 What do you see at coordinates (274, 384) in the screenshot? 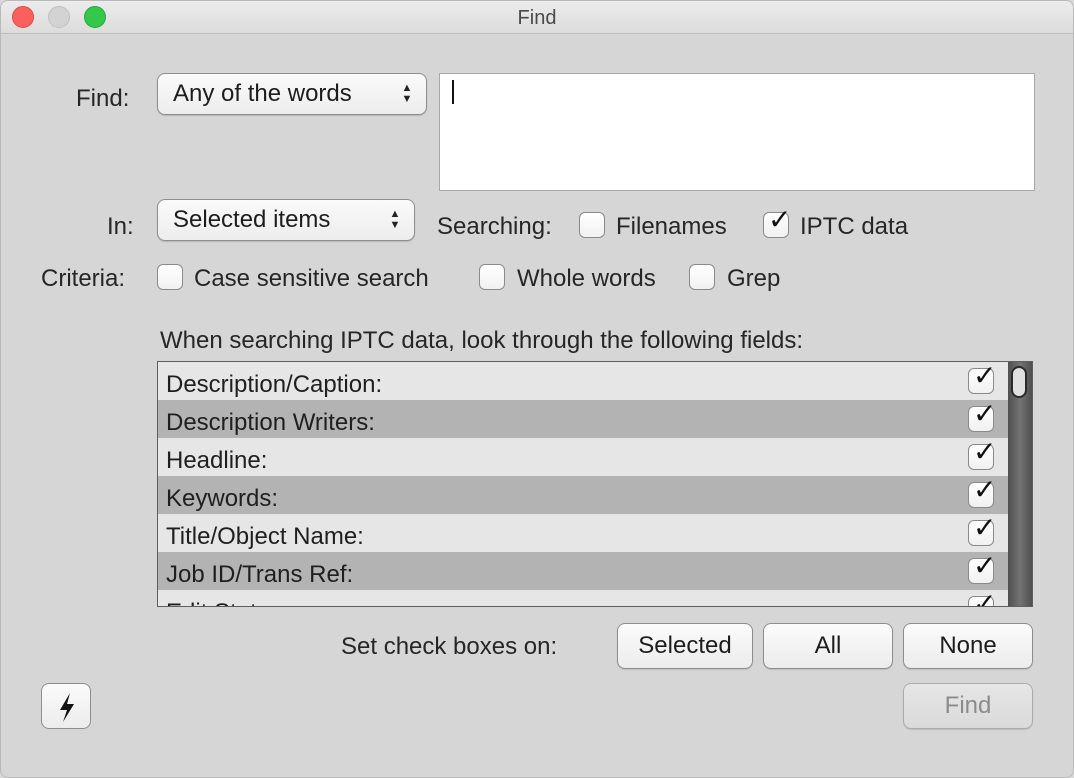
I see `field-name: Description/Caption:` at bounding box center [274, 384].